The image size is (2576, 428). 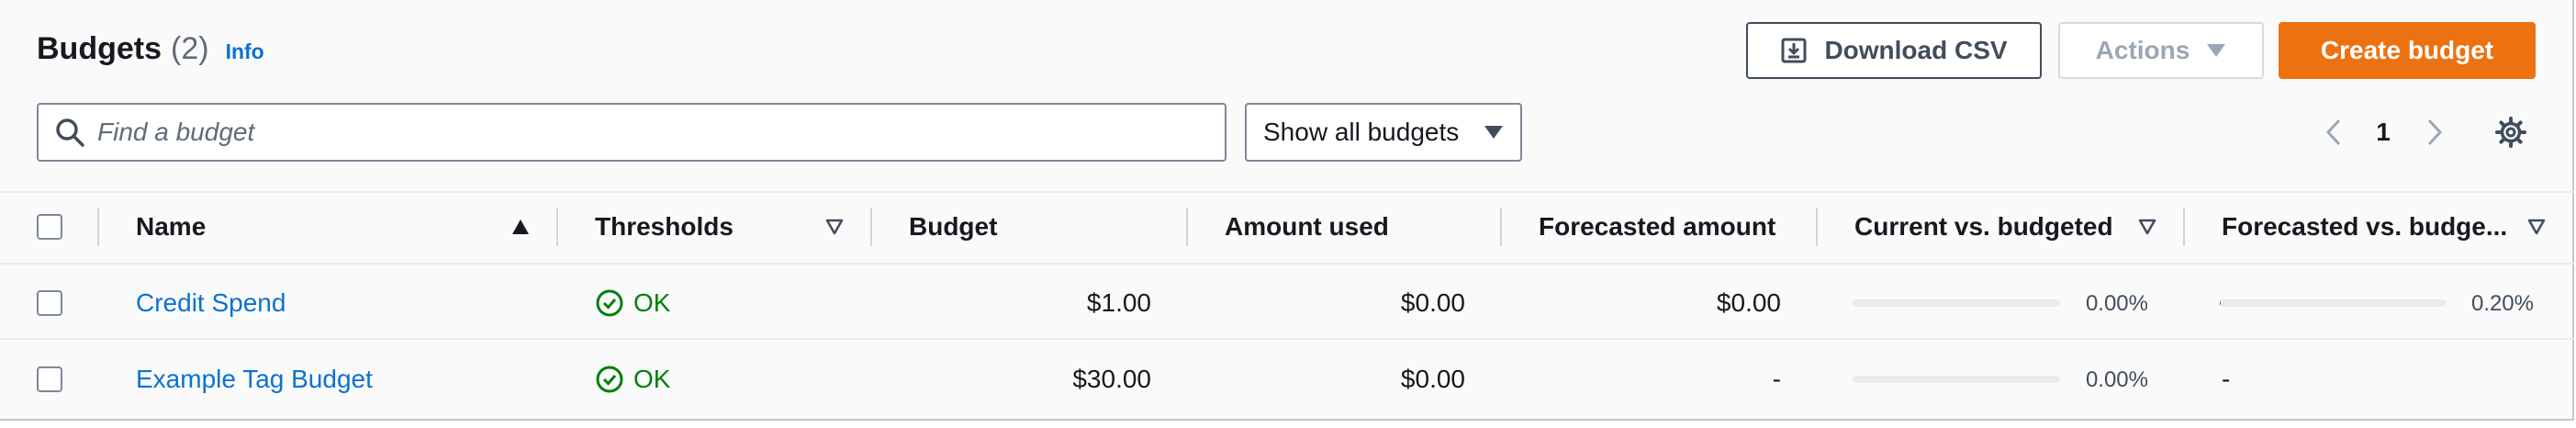 What do you see at coordinates (1287, 264) in the screenshot?
I see `header-bottom-border` at bounding box center [1287, 264].